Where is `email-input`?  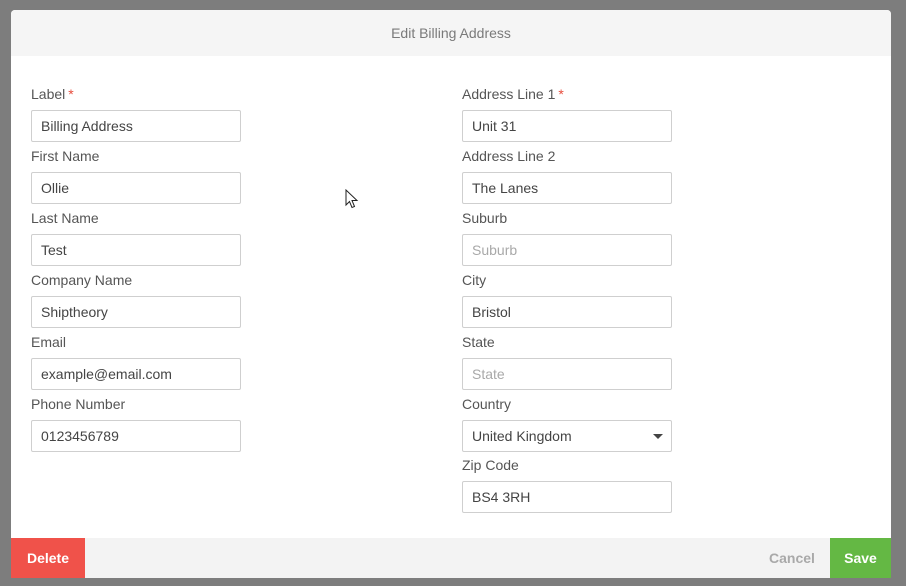
email-input is located at coordinates (136, 374).